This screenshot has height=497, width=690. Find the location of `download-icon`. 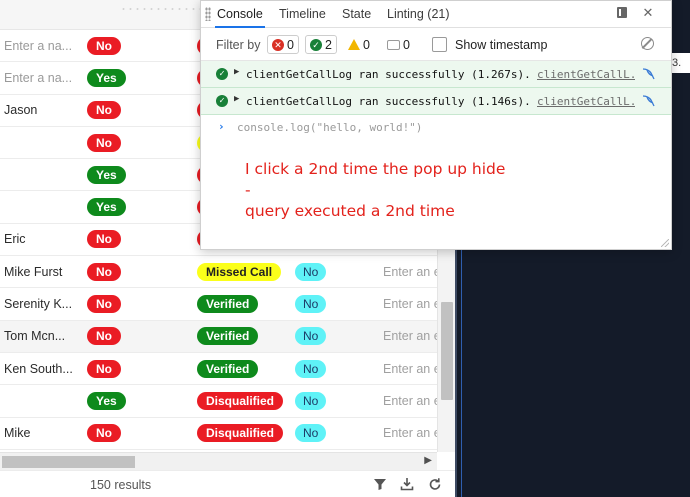

download-icon is located at coordinates (408, 485).